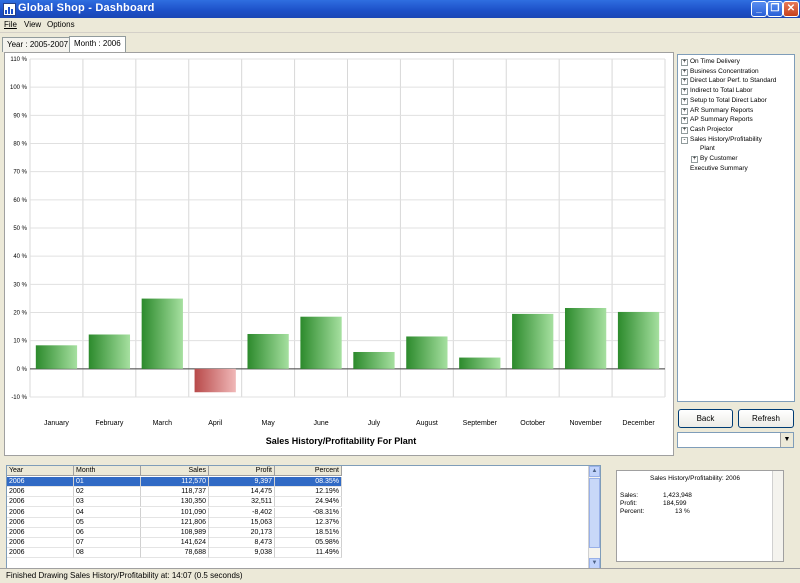  Describe the element at coordinates (10, 24) in the screenshot. I see `menu-file: File` at that location.